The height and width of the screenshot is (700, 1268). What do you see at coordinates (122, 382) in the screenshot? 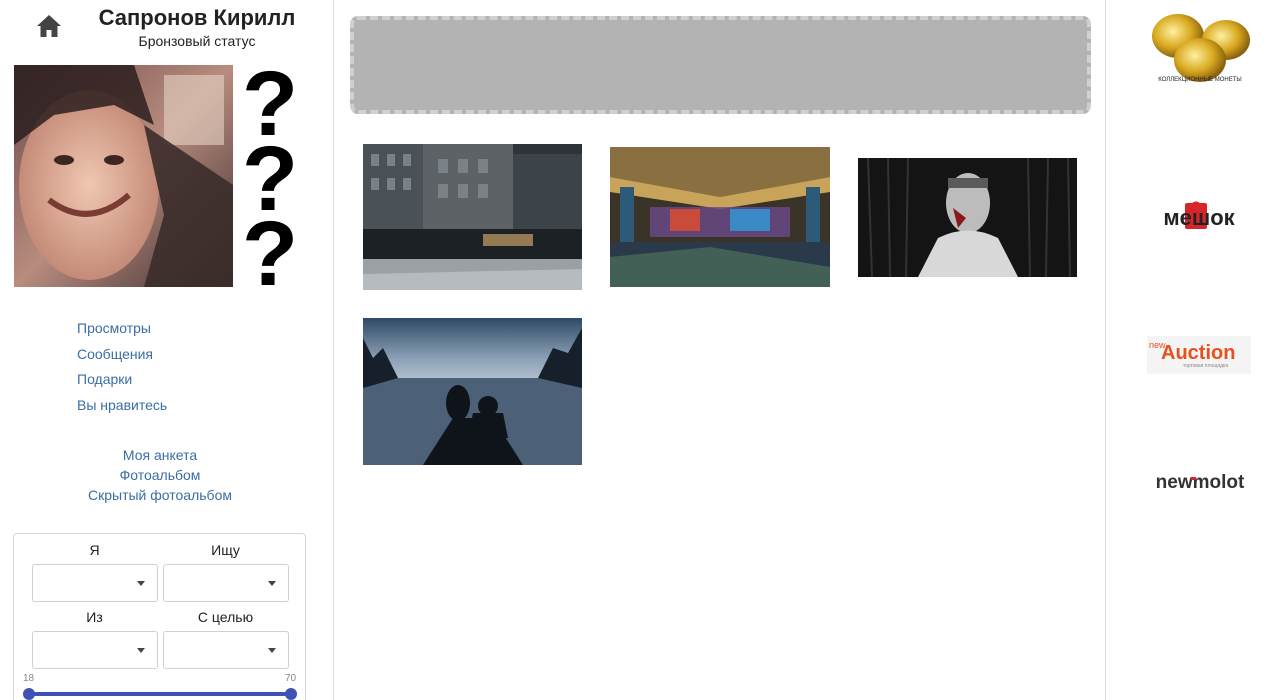
I see `nav-gifts: Подарки` at bounding box center [122, 382].